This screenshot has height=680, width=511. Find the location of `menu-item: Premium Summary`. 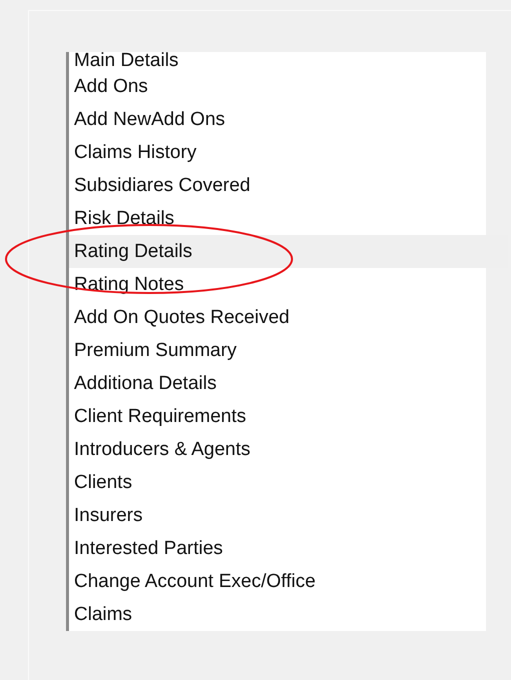

menu-item: Premium Summary is located at coordinates (277, 350).